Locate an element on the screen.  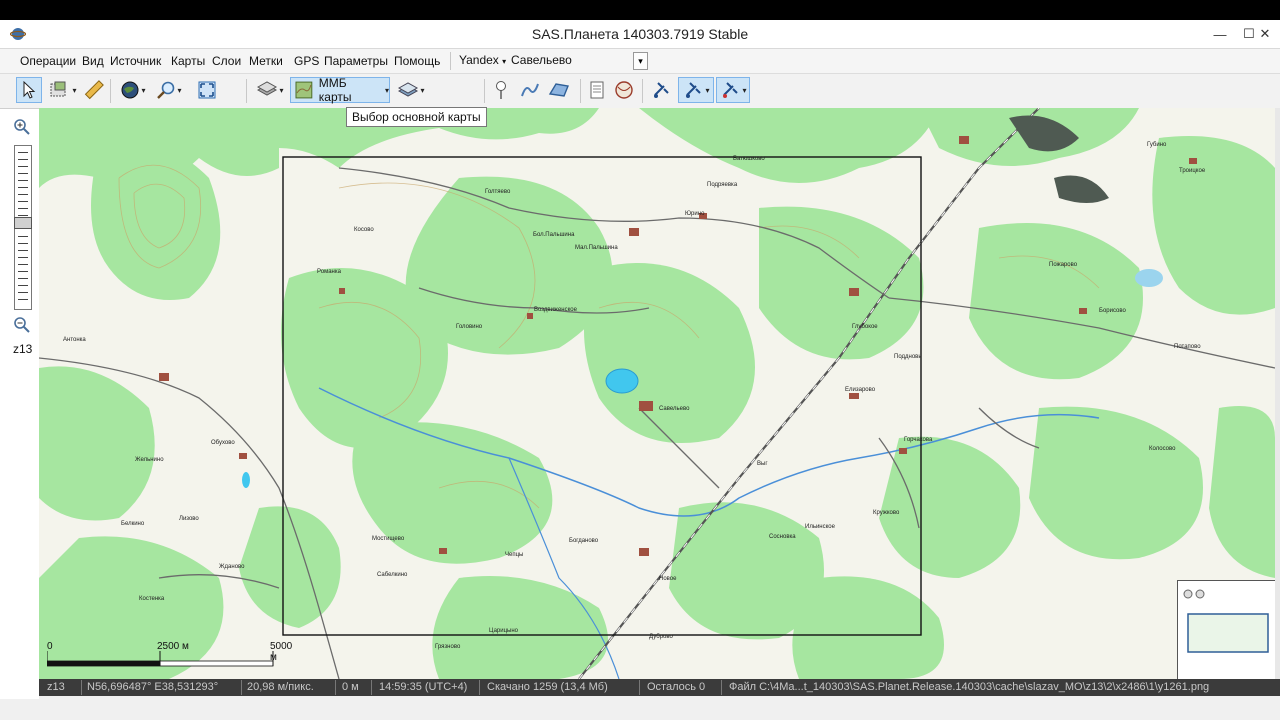
pan-tool-button is located at coordinates (29, 90).